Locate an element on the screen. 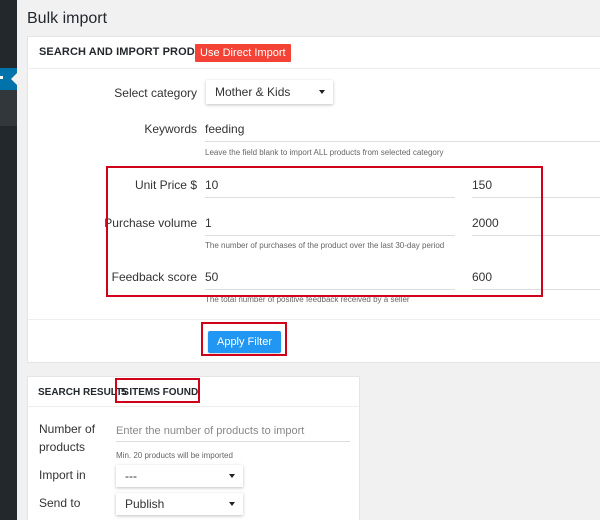 This screenshot has width=600, height=520. feedback-score-max-input: 600 is located at coordinates (536, 277).